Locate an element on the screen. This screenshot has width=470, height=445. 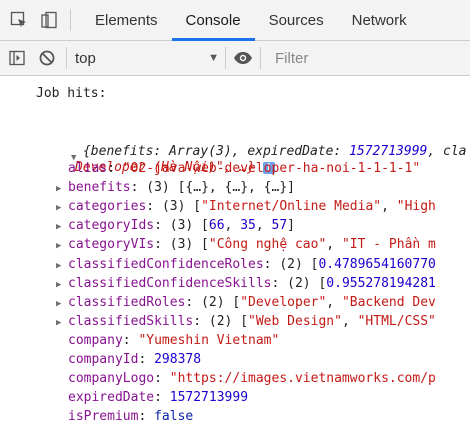
property-row-is-premium: isPremium: false is located at coordinates (130, 416).